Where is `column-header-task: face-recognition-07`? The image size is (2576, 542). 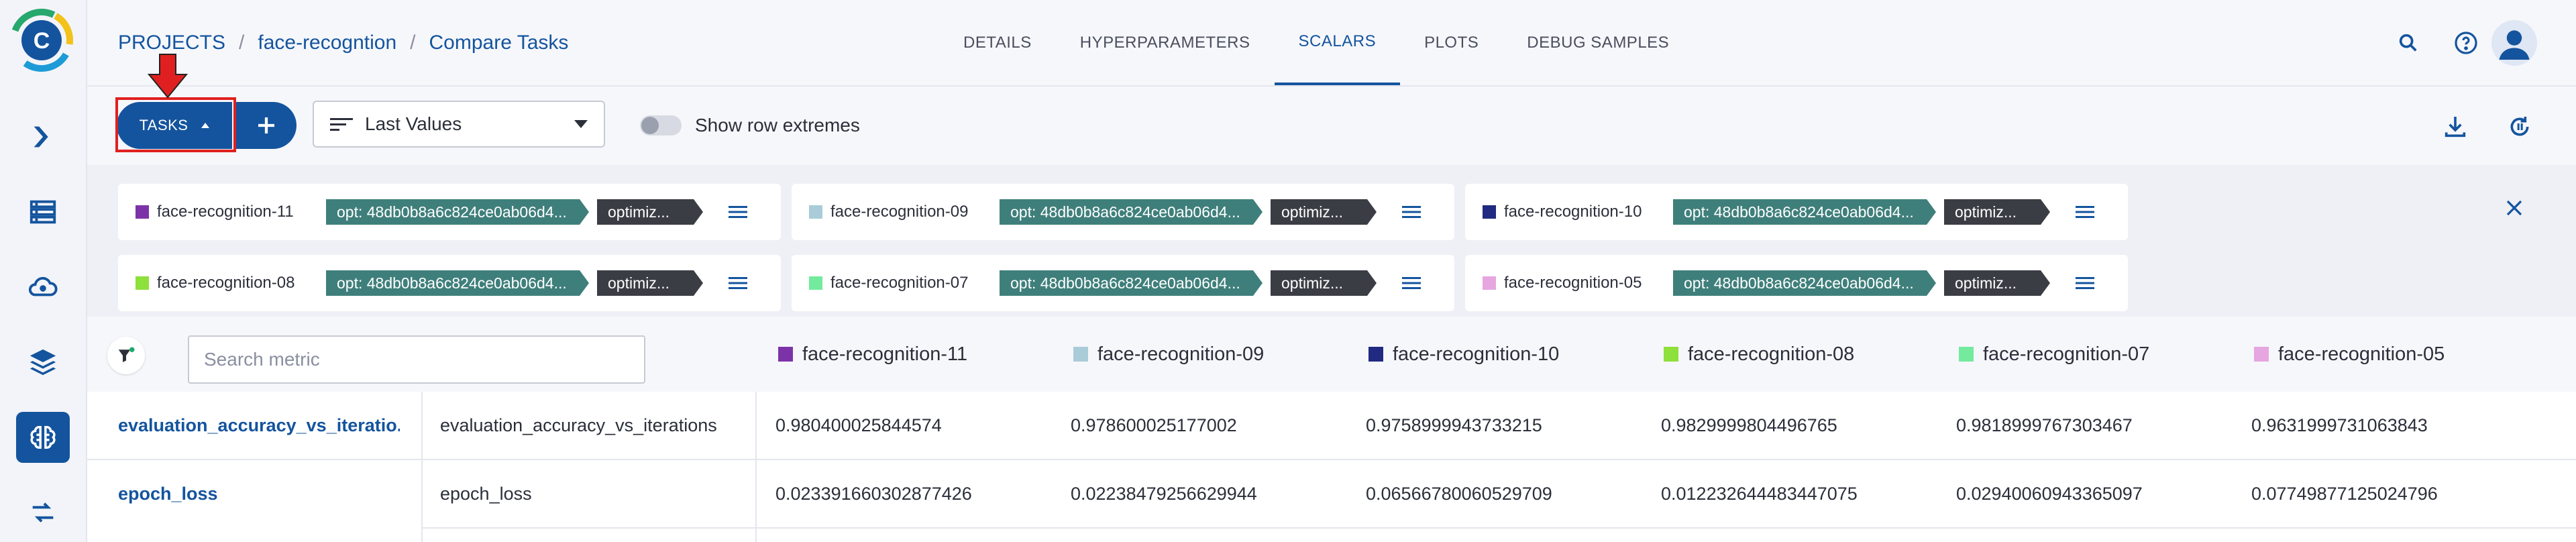
column-header-task: face-recognition-07 is located at coordinates (2054, 354).